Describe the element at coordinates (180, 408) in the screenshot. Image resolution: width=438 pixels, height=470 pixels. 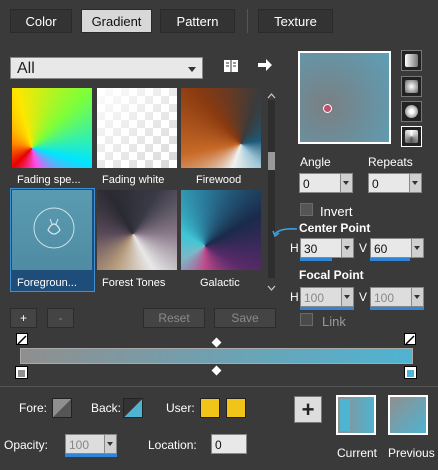
I see `user-label: User:` at that location.